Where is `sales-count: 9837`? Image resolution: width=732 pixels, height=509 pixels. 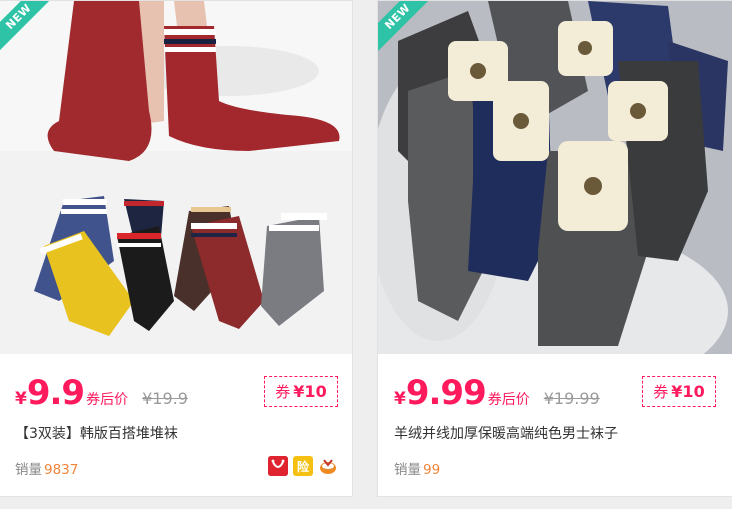 sales-count: 9837 is located at coordinates (61, 470).